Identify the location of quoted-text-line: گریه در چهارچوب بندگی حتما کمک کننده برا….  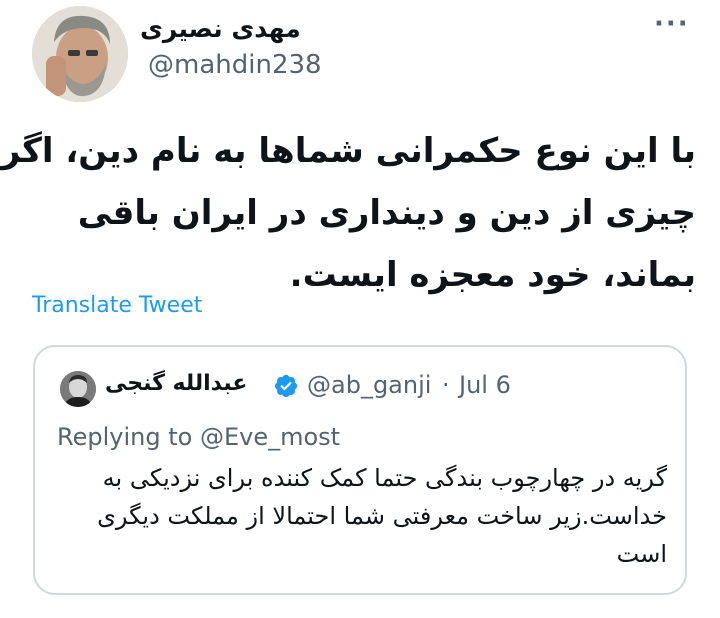
(384, 478).